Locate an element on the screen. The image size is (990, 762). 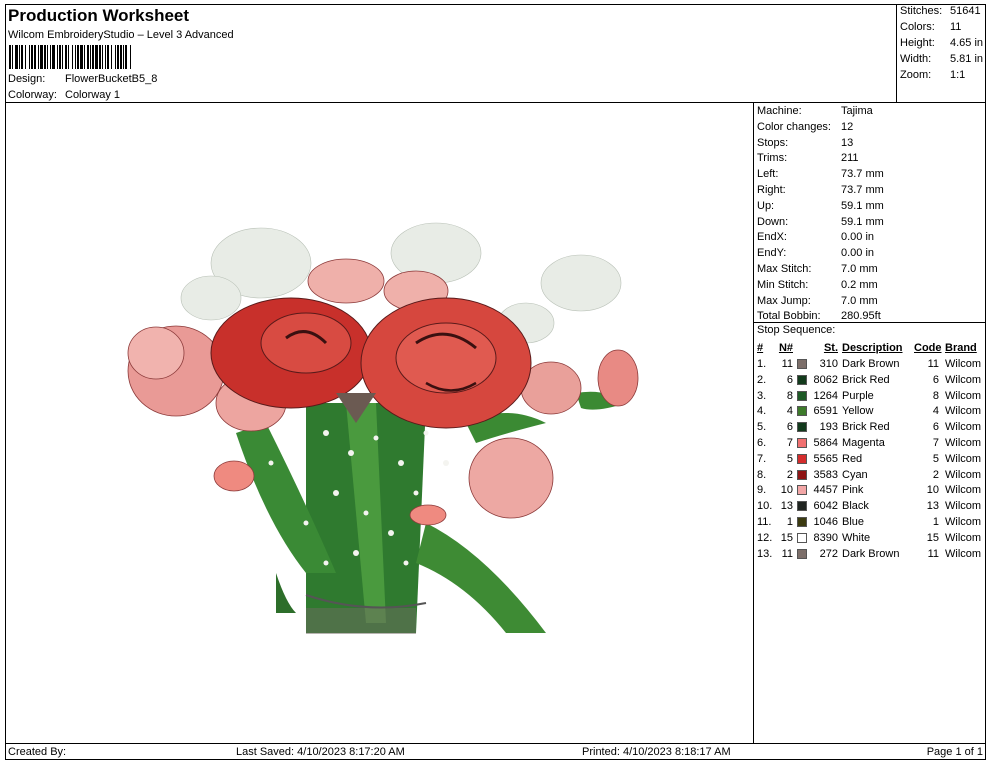
color-code: 5 is located at coordinates (935, 458).